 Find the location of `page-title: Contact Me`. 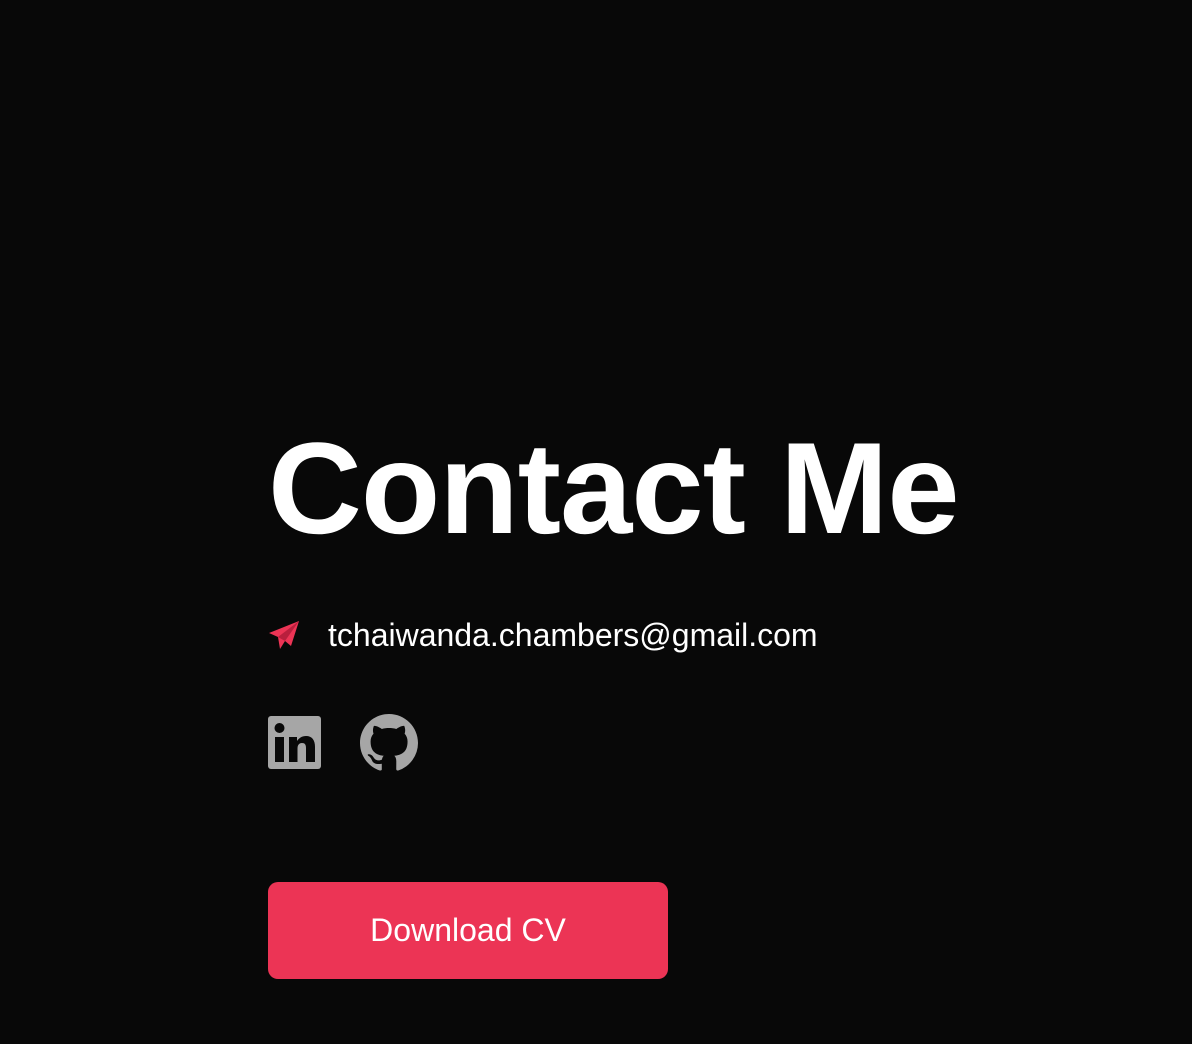

page-title: Contact Me is located at coordinates (614, 488).